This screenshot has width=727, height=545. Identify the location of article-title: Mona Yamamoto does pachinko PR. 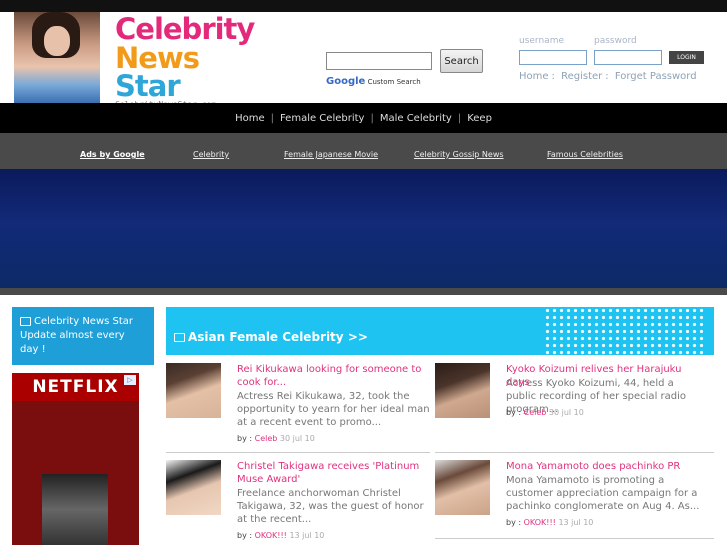
(603, 466).